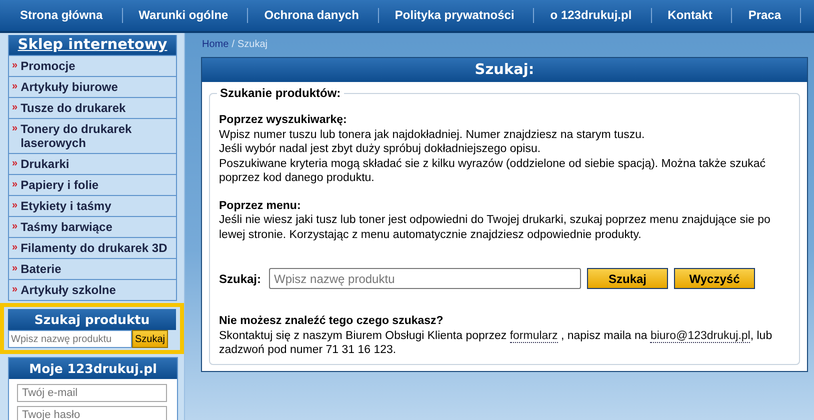  I want to click on paragraph: Jeśli wybór nadal jest zbyt duży spróbuj dokładniejszego opisu., so click(380, 149).